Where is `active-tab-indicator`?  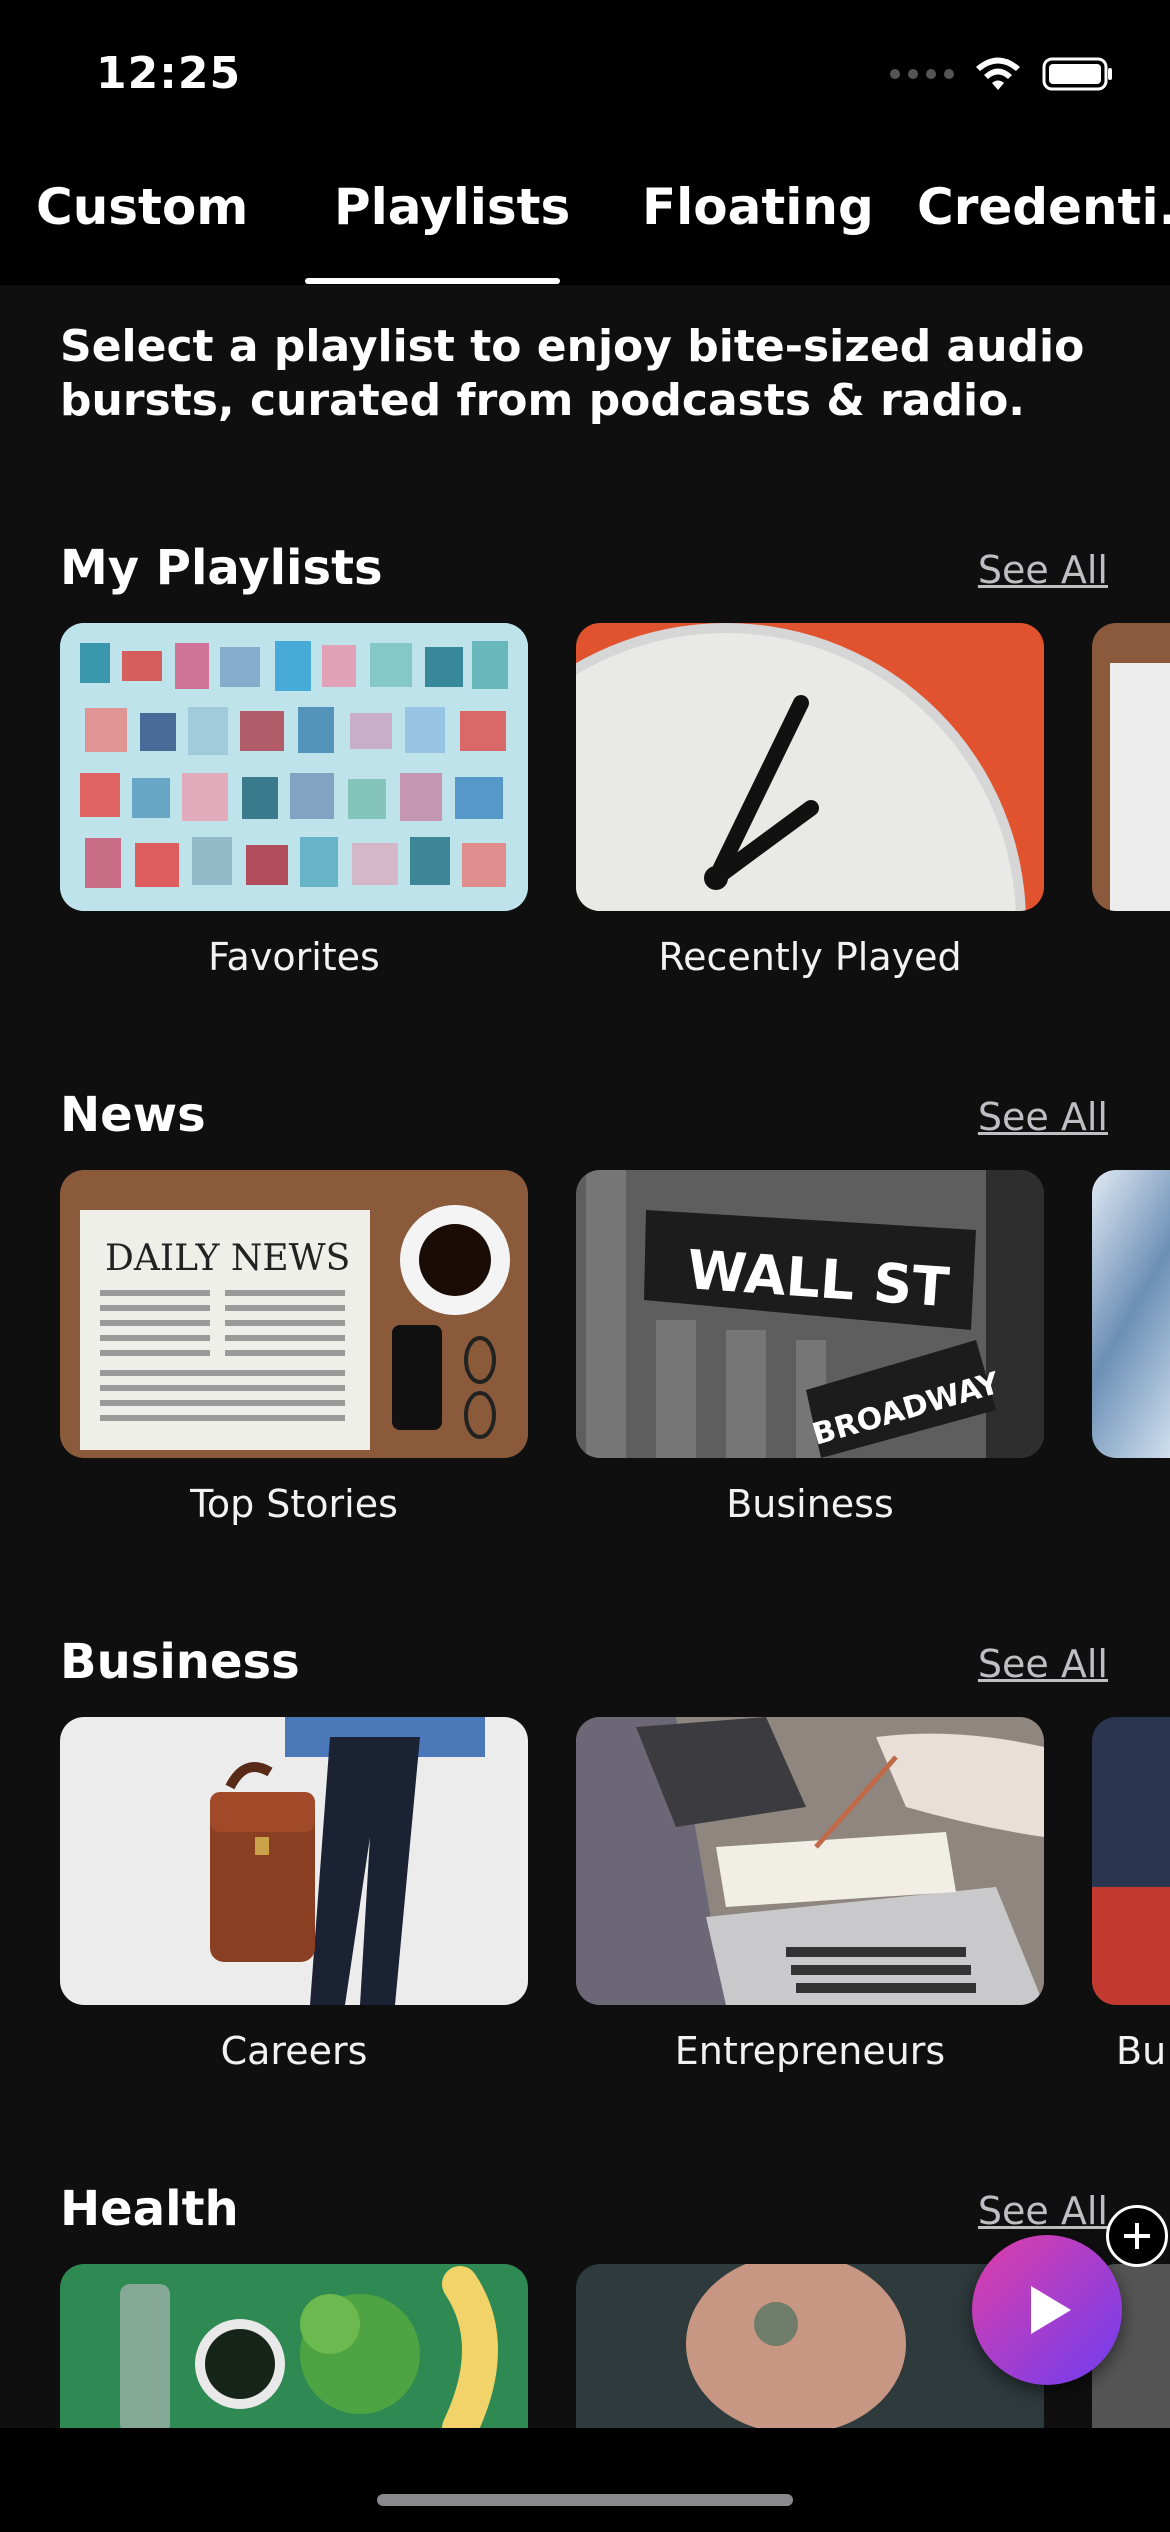 active-tab-indicator is located at coordinates (432, 281).